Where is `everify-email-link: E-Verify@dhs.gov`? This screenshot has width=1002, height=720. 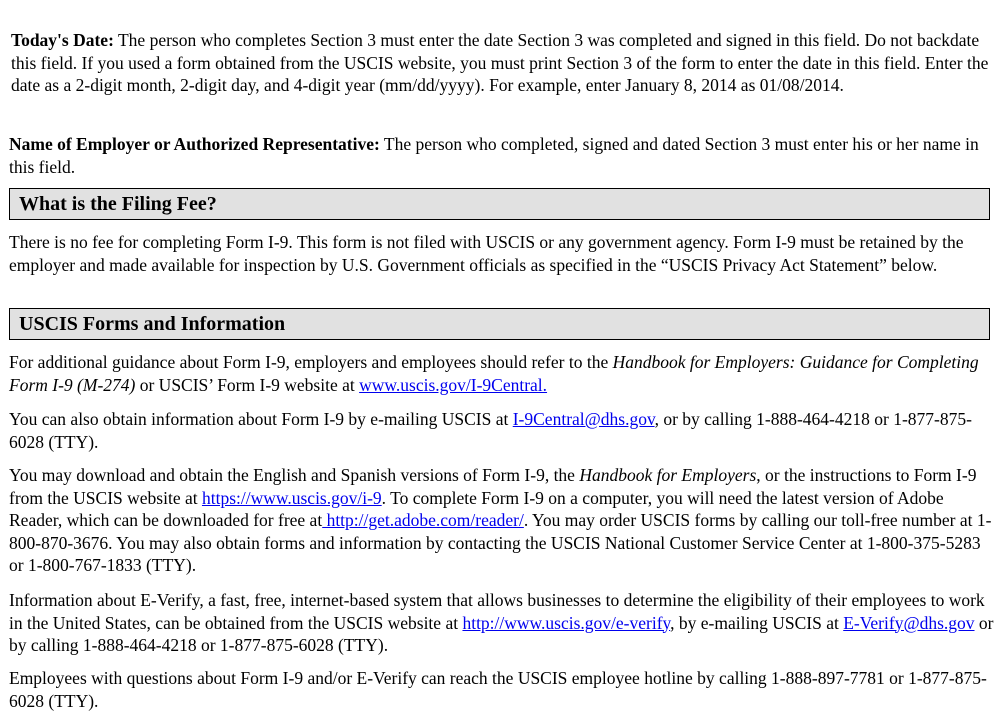
everify-email-link: E-Verify@dhs.gov is located at coordinates (908, 623).